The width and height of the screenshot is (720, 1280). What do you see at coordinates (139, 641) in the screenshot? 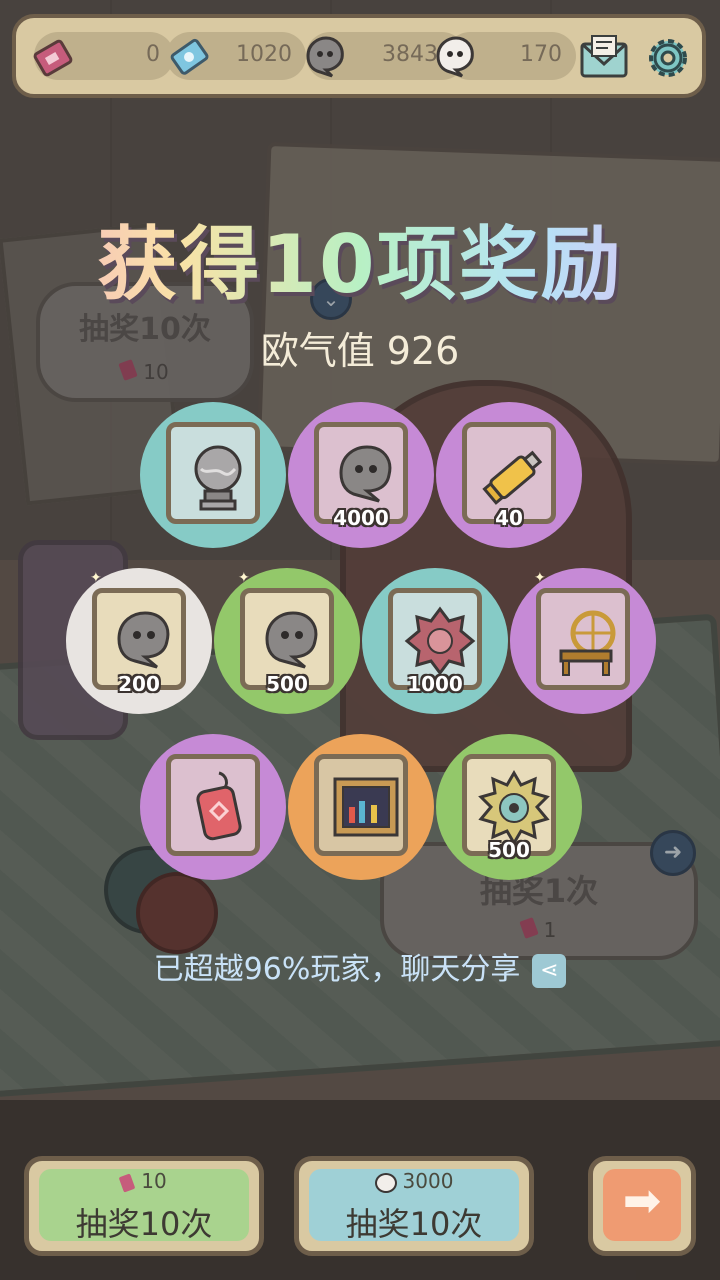
I see `reward-item: ✦ 200` at bounding box center [139, 641].